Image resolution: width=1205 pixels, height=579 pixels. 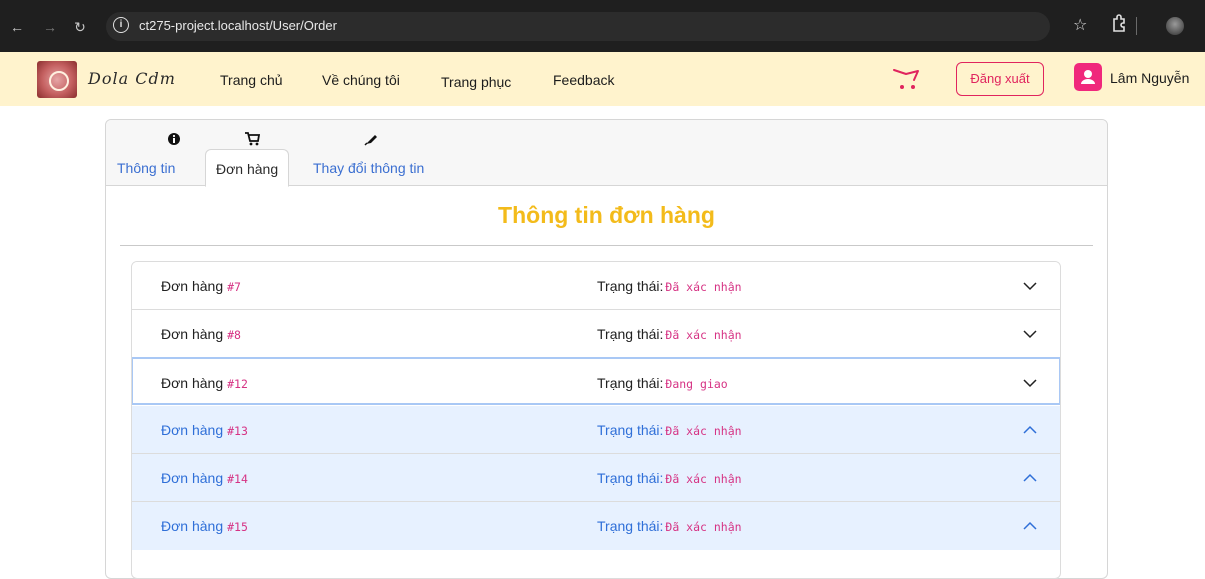 I want to click on order-label: Đơn hàng #7, so click(x=201, y=286).